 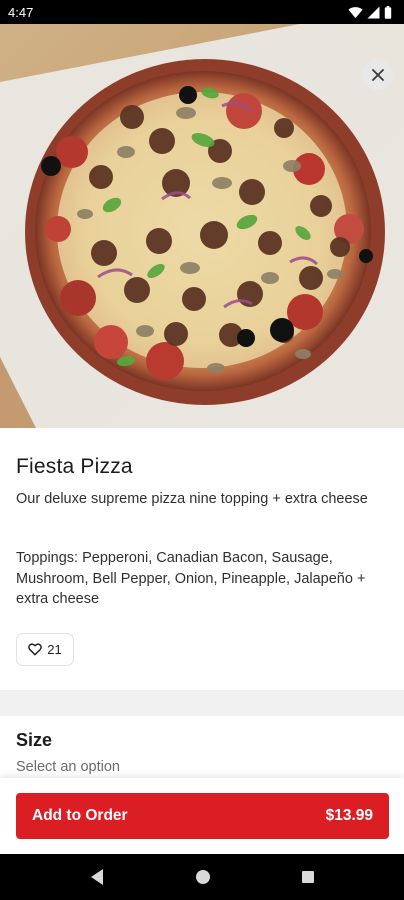 What do you see at coordinates (349, 815) in the screenshot?
I see `order-price: $13.99` at bounding box center [349, 815].